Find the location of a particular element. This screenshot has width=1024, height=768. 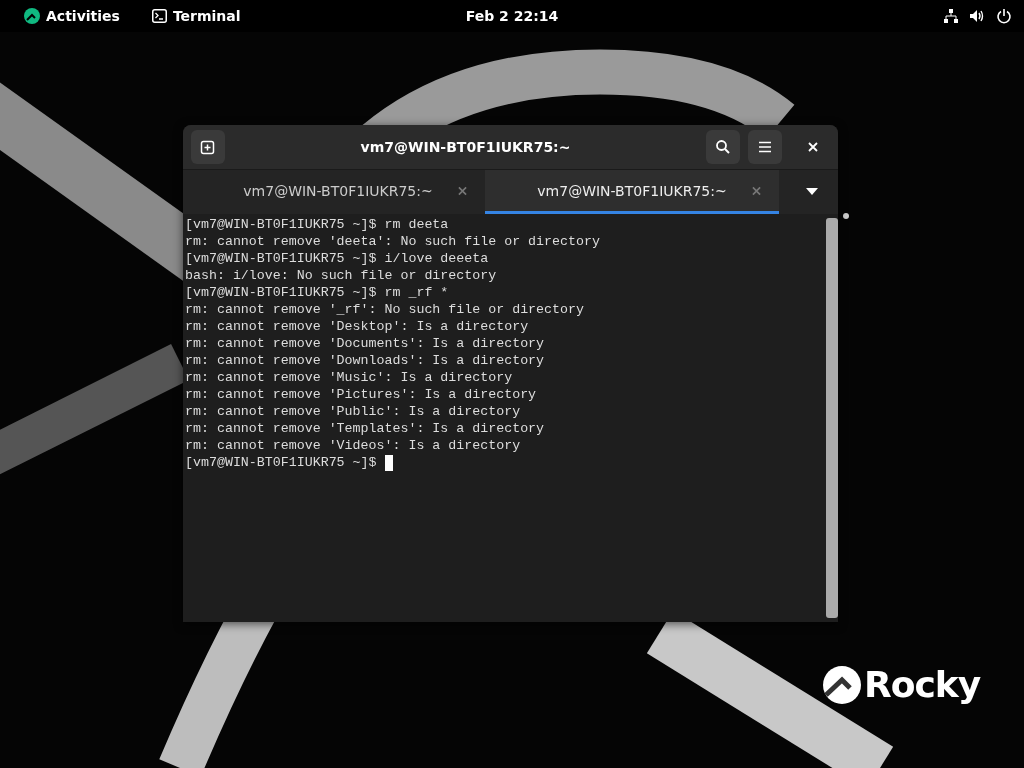

terminal-line: rm: cannot remove 'Music': Is a directory is located at coordinates (349, 377).